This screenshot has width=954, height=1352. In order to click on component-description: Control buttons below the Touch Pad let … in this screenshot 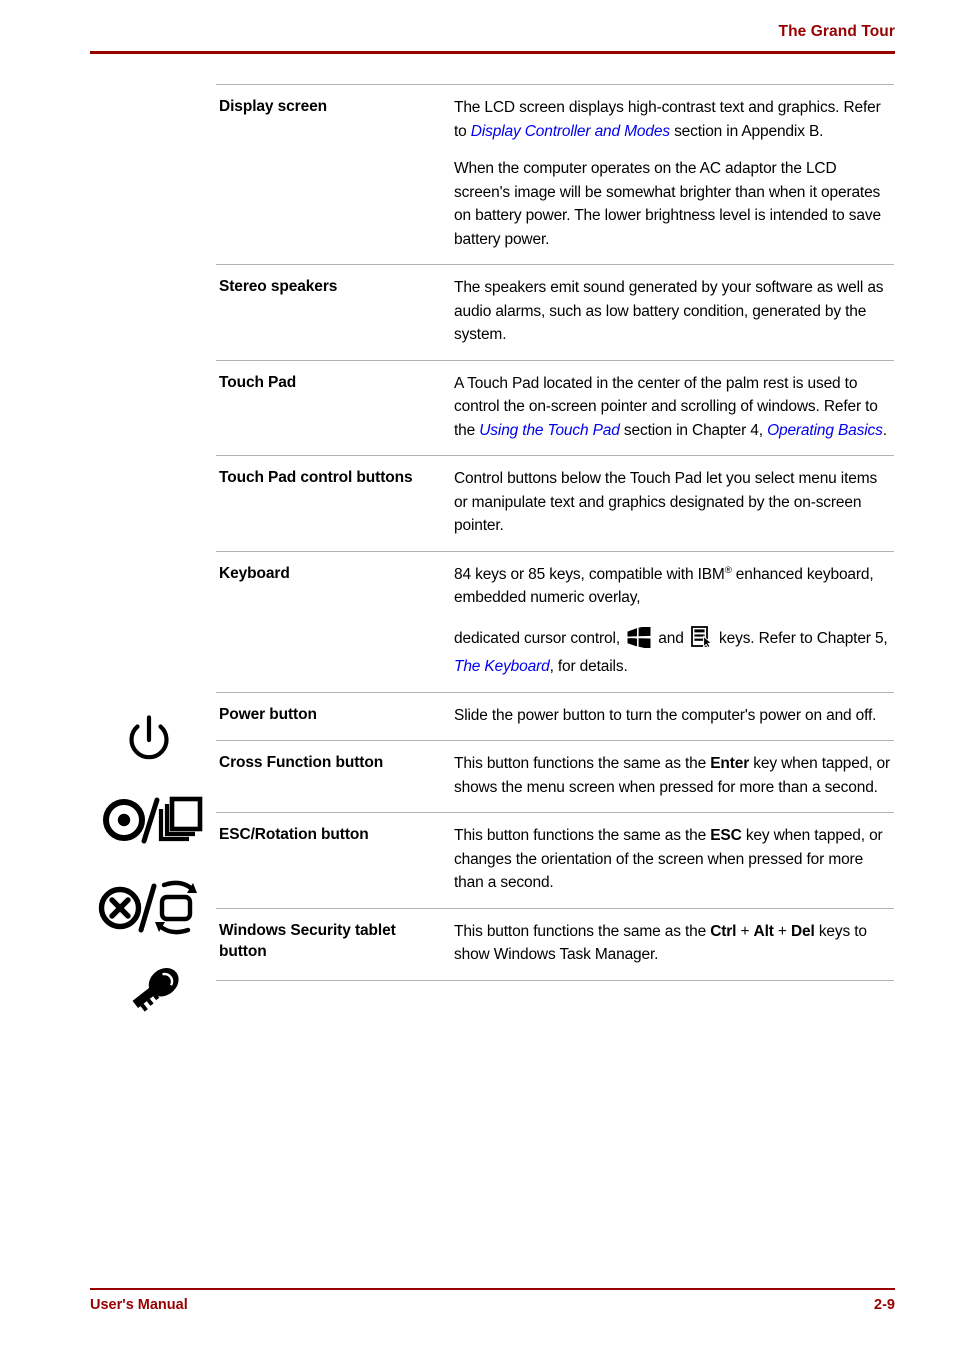, I will do `click(674, 503)`.